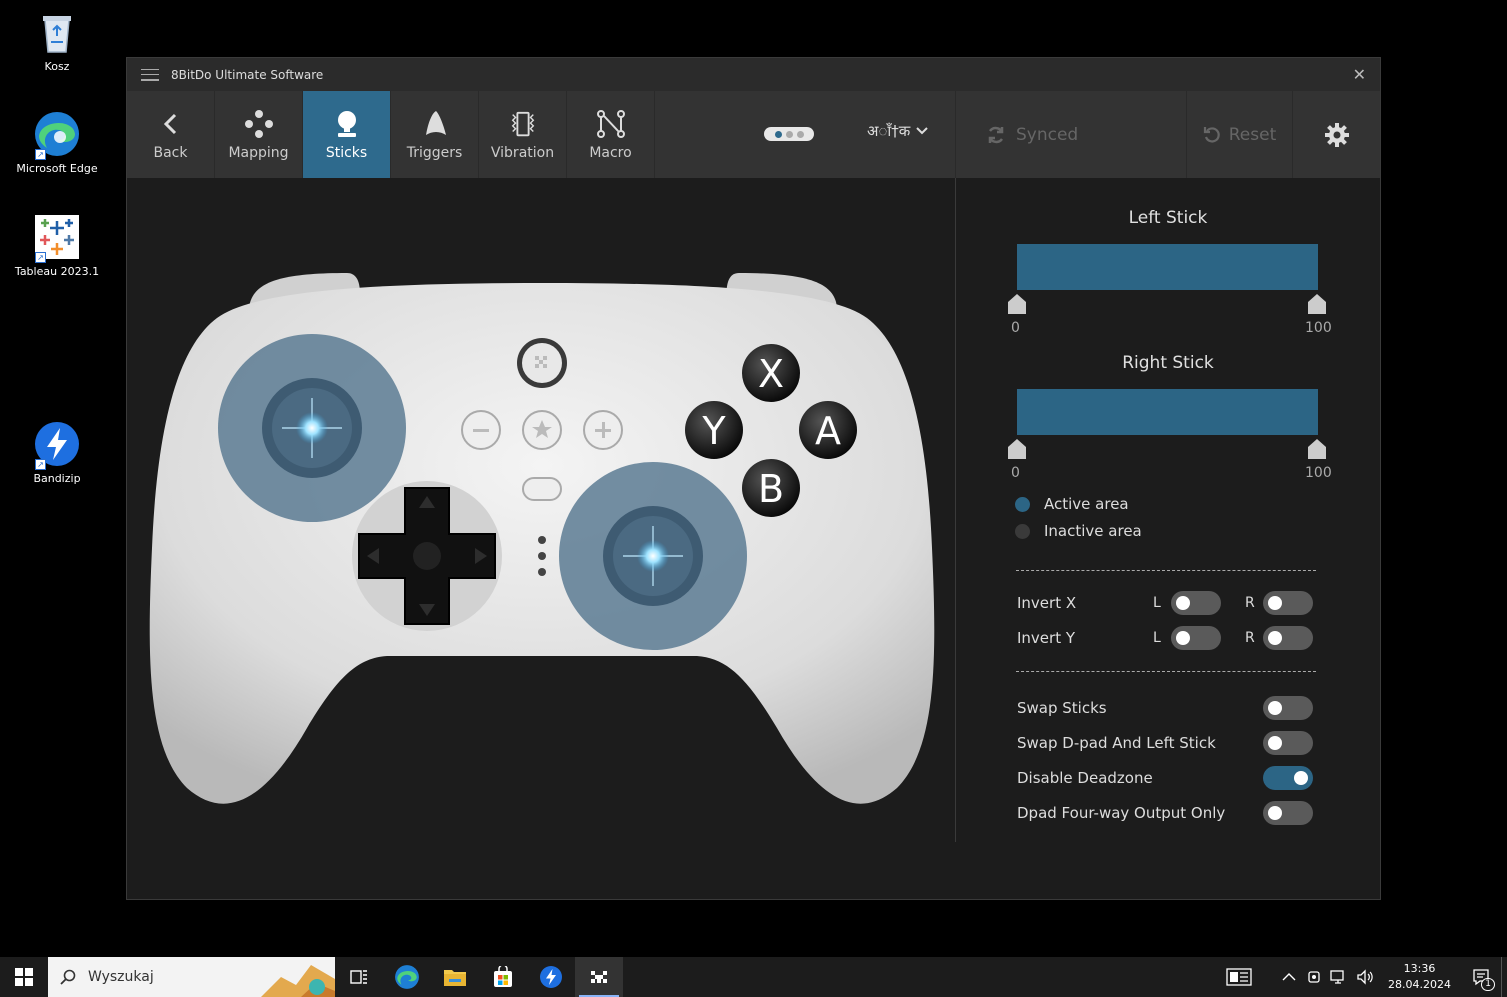 Image resolution: width=1507 pixels, height=997 pixels. What do you see at coordinates (611, 124) in the screenshot?
I see `macro-nodes-icon` at bounding box center [611, 124].